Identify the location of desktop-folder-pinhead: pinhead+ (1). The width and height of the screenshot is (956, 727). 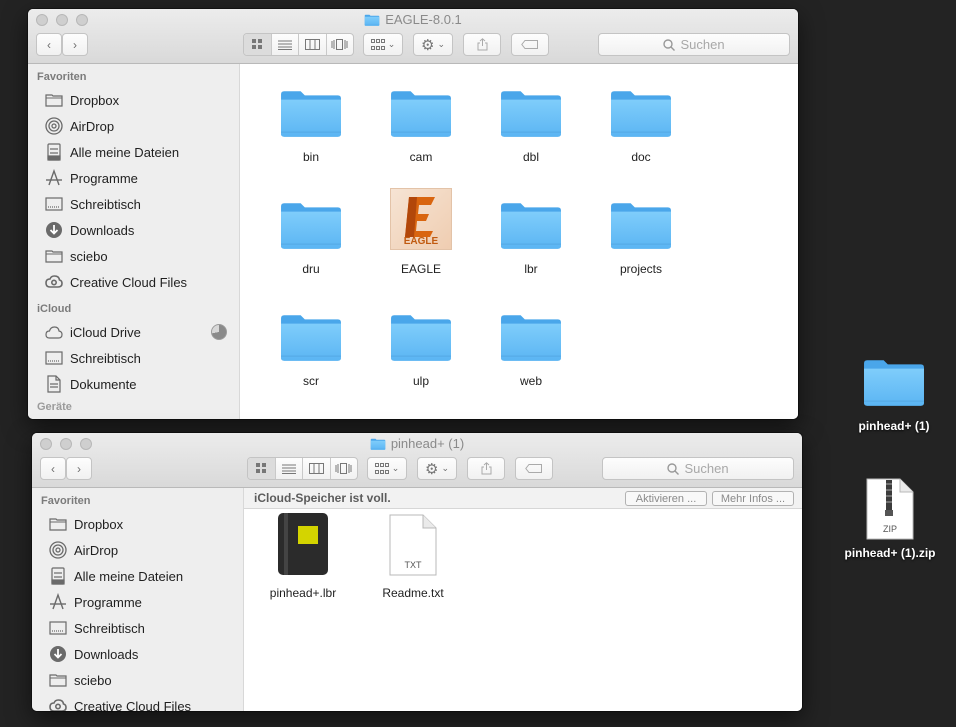
(894, 394).